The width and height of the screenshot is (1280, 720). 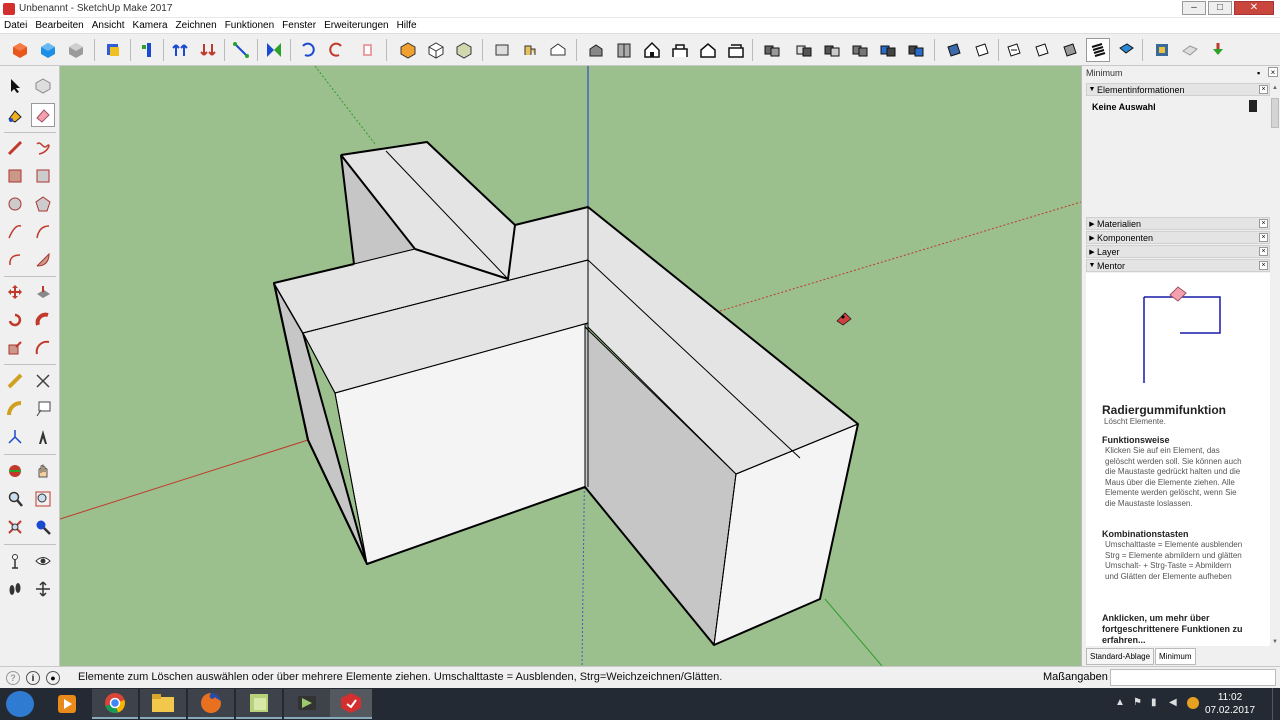 I want to click on menu-zeichnen: Zeichnen, so click(x=196, y=25).